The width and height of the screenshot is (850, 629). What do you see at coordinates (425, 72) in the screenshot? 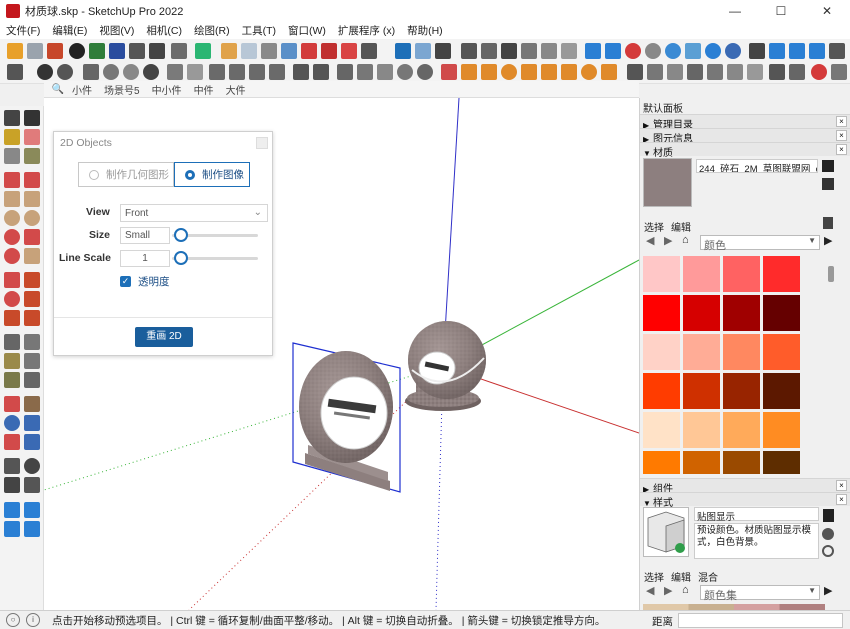
I see `ball-icon` at bounding box center [425, 72].